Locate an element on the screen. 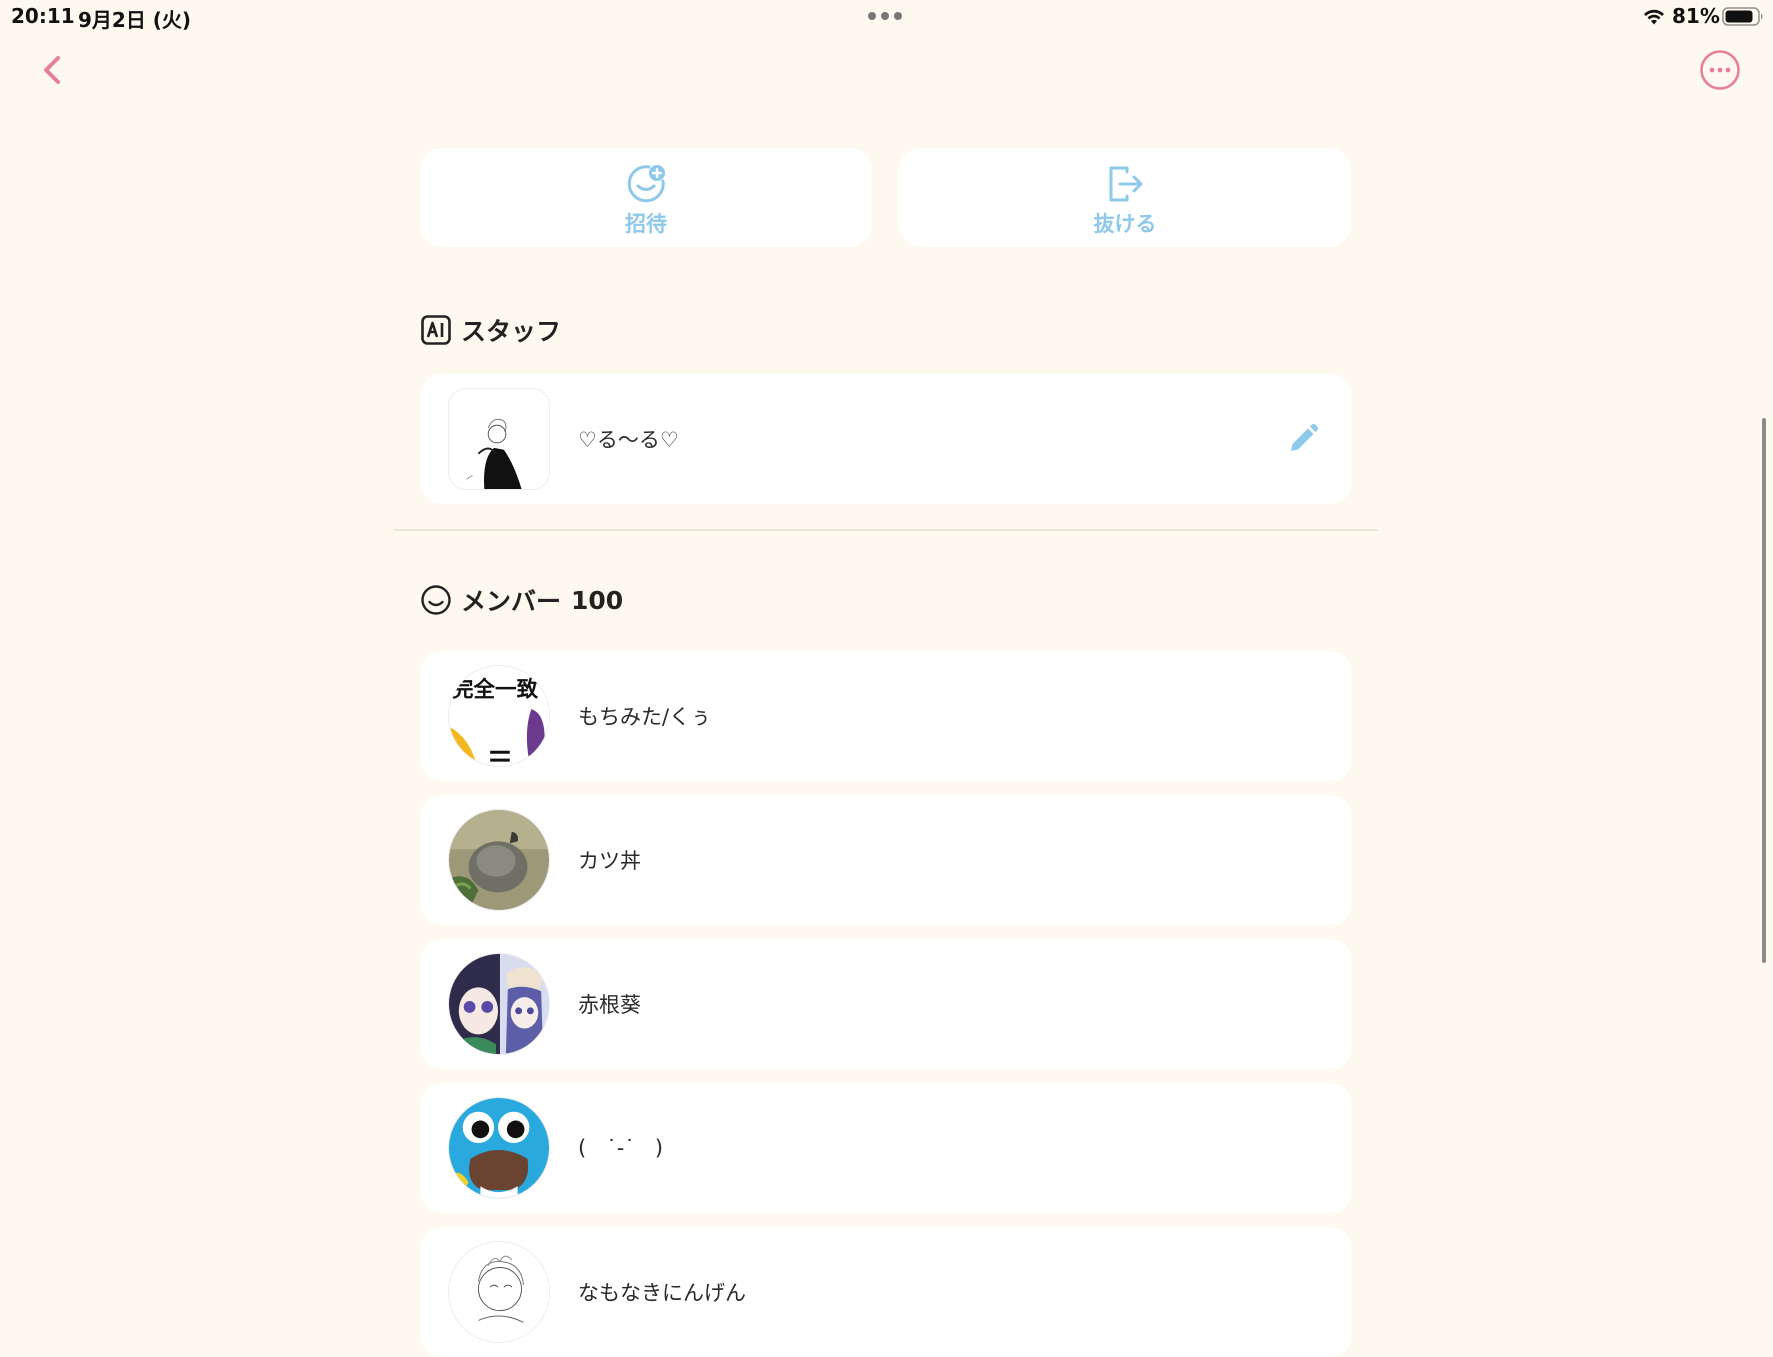 The width and height of the screenshot is (1773, 1357). invite-smile-plus-icon is located at coordinates (646, 184).